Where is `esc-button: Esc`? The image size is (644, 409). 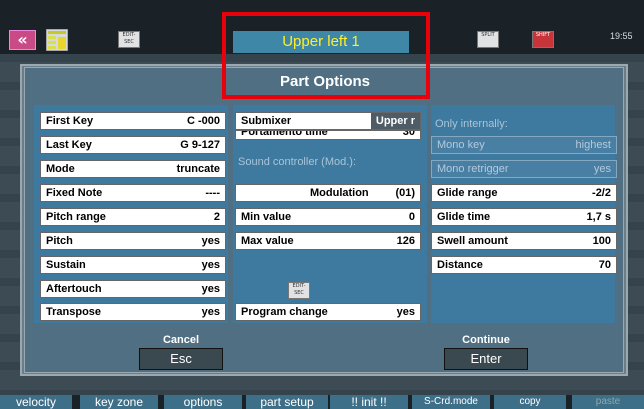
esc-button: Esc is located at coordinates (181, 359).